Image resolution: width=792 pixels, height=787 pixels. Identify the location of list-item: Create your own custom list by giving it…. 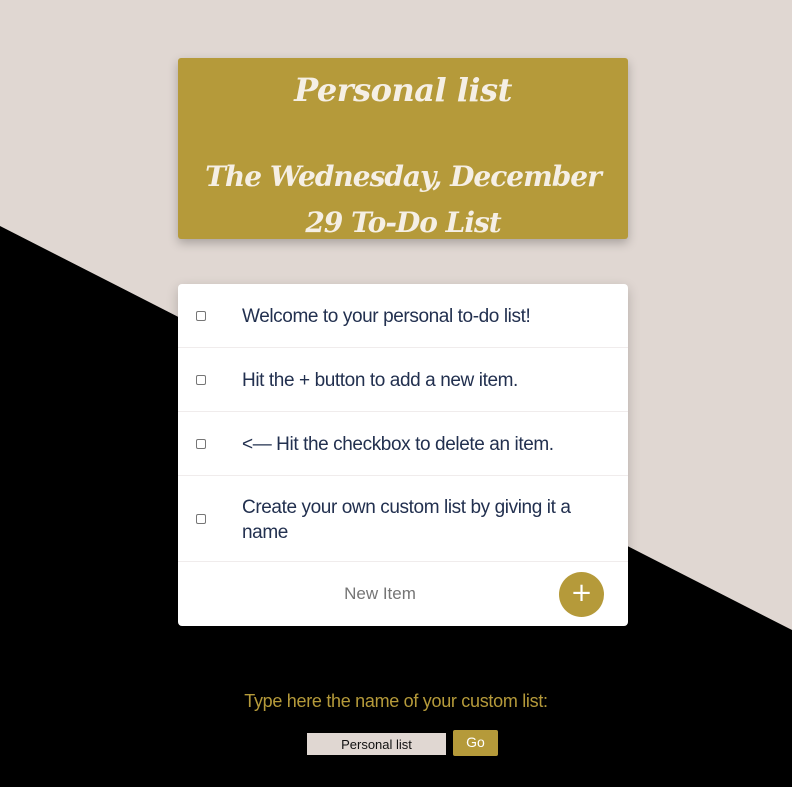
(403, 519).